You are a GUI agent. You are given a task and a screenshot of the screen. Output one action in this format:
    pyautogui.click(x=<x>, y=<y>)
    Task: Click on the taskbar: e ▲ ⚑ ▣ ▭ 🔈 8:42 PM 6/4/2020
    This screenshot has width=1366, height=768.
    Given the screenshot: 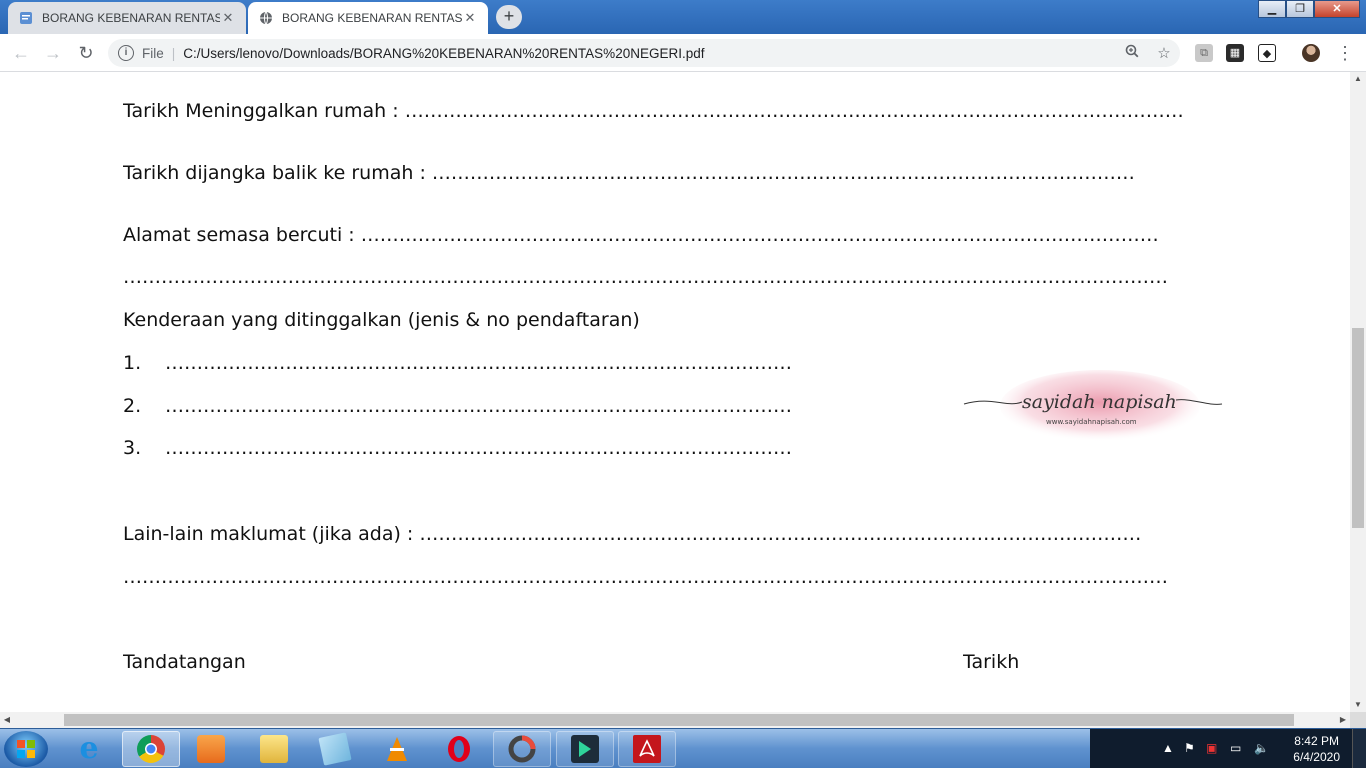 What is the action you would take?
    pyautogui.click(x=683, y=748)
    